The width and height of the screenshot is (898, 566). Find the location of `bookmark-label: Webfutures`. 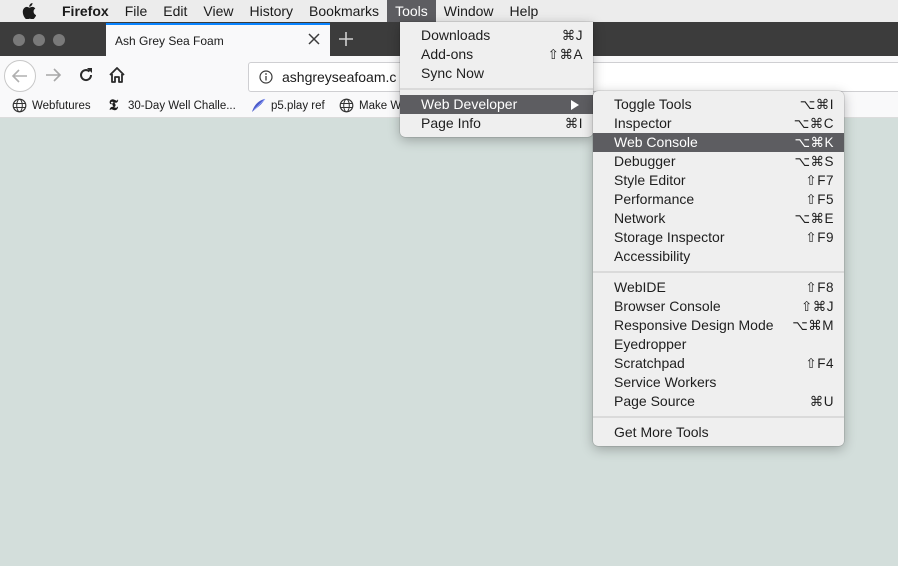

bookmark-label: Webfutures is located at coordinates (61, 105).